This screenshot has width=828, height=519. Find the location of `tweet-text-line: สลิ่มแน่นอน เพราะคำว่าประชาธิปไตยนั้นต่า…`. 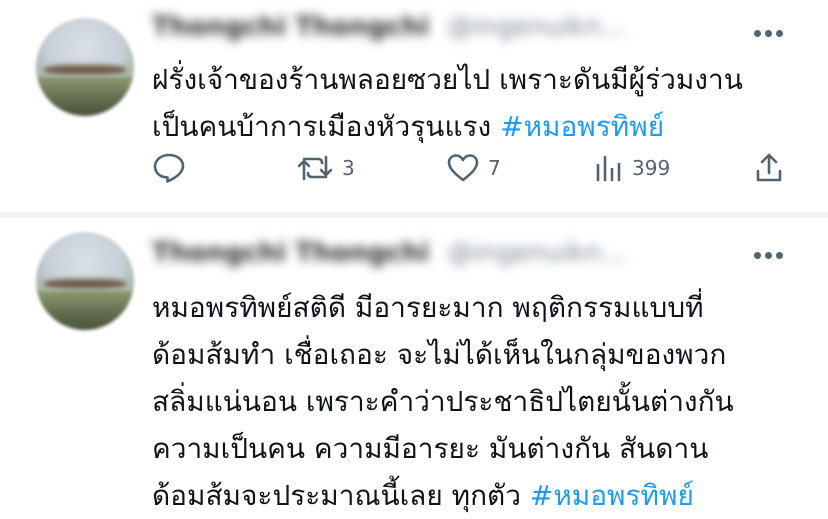

tweet-text-line: สลิ่มแน่นอน เพราะคำว่าประชาธิปไตยนั้นต่า… is located at coordinates (443, 401).